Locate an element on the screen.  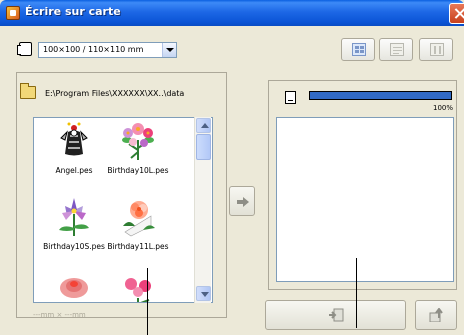
card-upload-icon is located at coordinates (436, 315).